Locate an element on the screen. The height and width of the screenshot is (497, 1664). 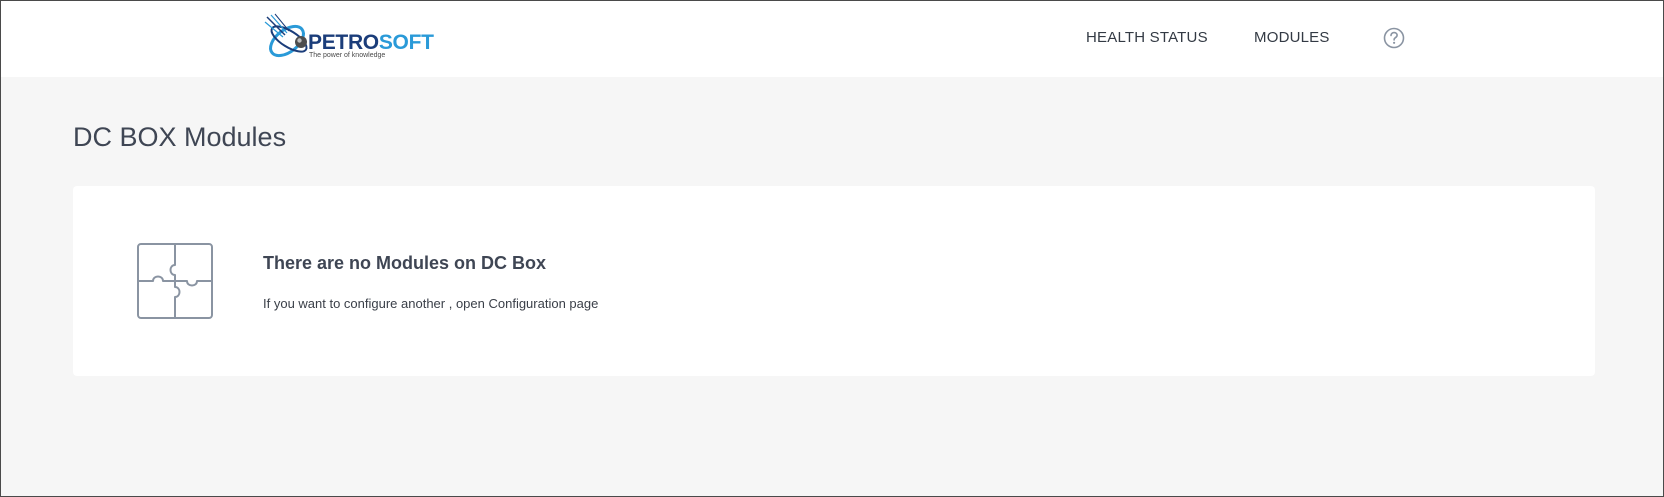
nav-modules: MODULES is located at coordinates (1292, 38).